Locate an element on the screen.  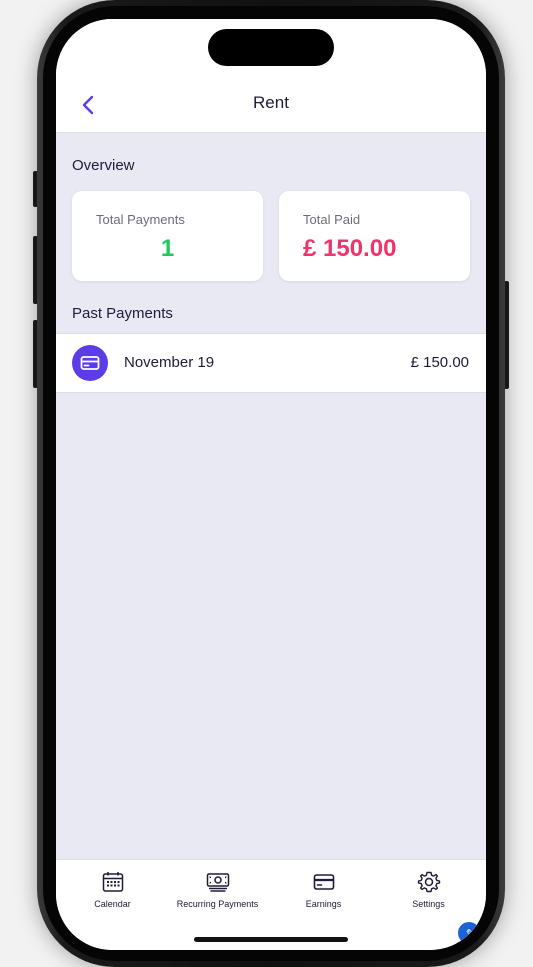
total-paid-label: Total Paid is located at coordinates (332, 219).